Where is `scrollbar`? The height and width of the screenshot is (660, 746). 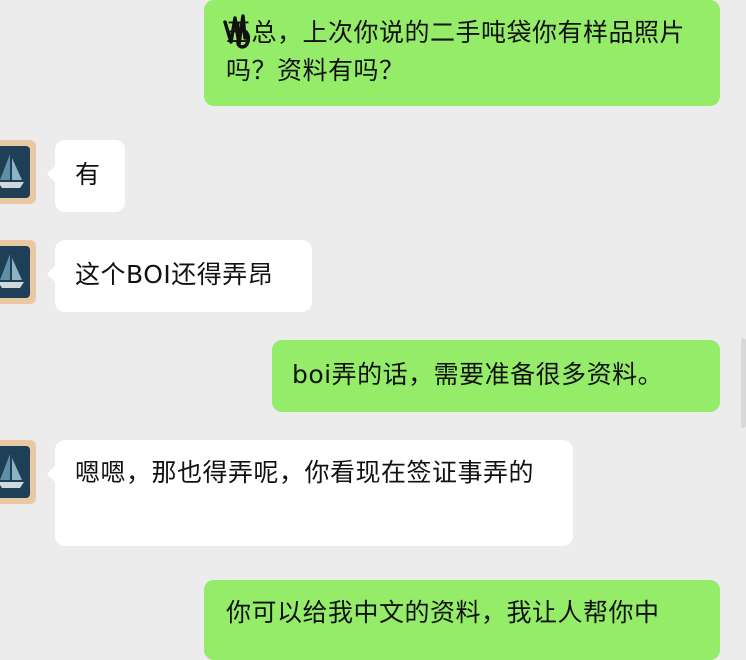 scrollbar is located at coordinates (743, 383).